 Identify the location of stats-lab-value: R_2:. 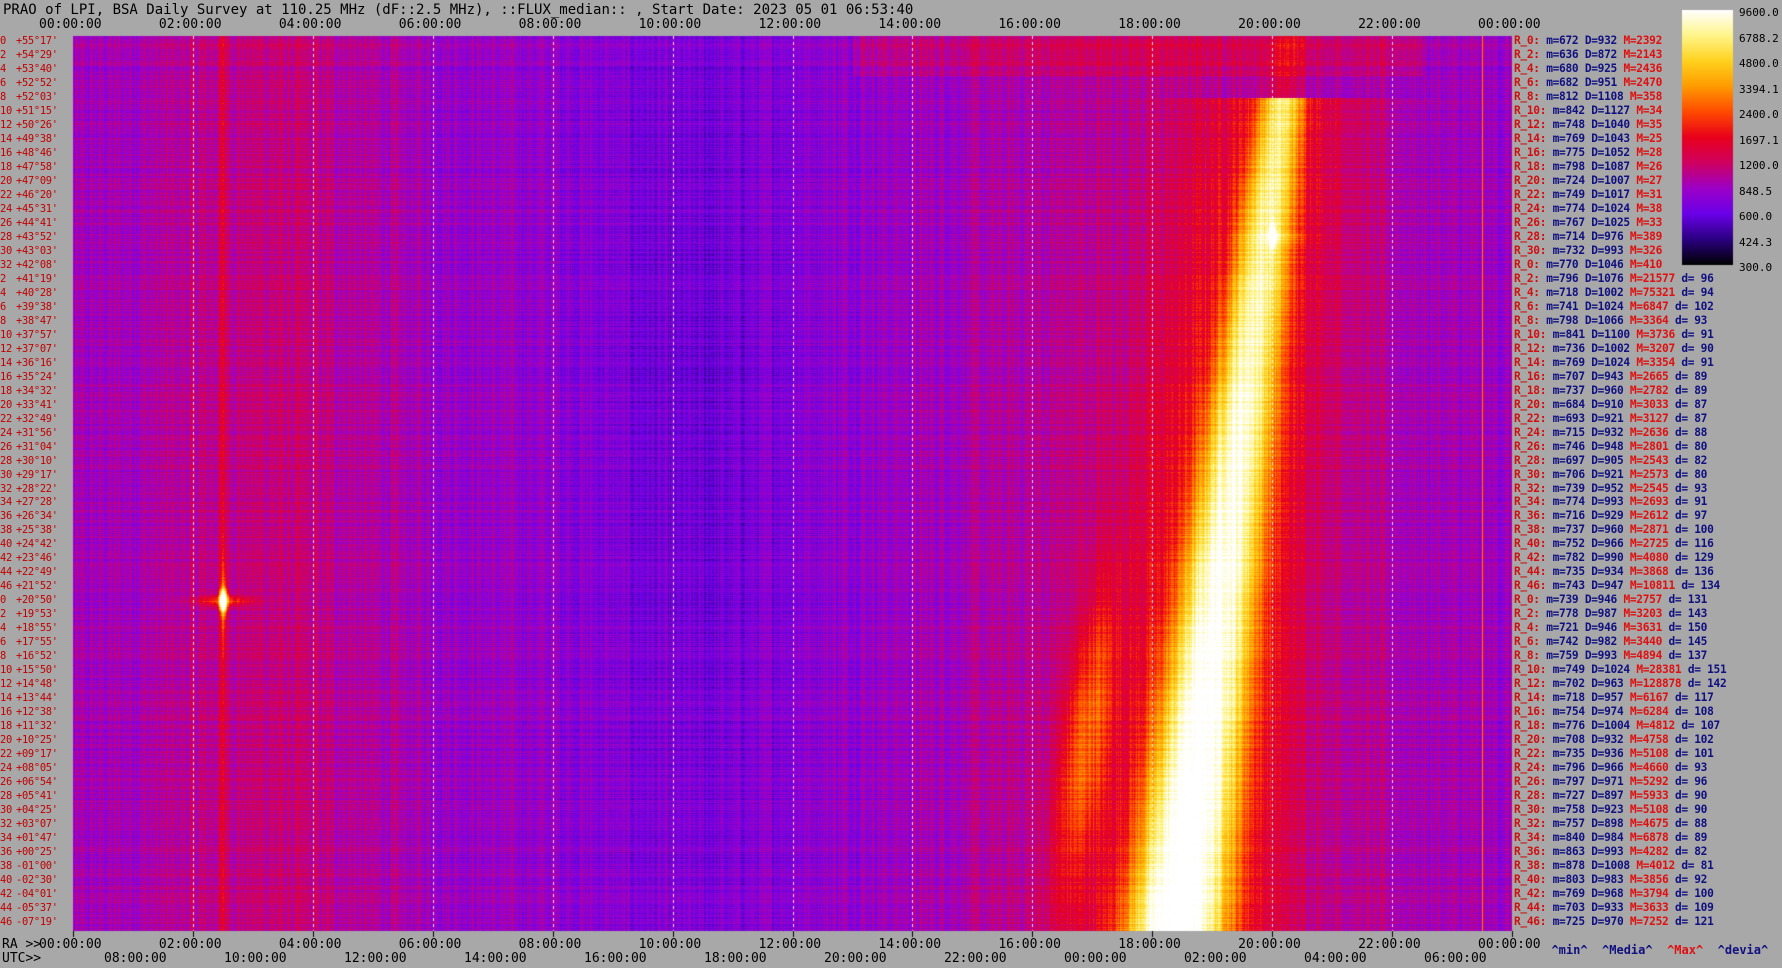
(1527, 54).